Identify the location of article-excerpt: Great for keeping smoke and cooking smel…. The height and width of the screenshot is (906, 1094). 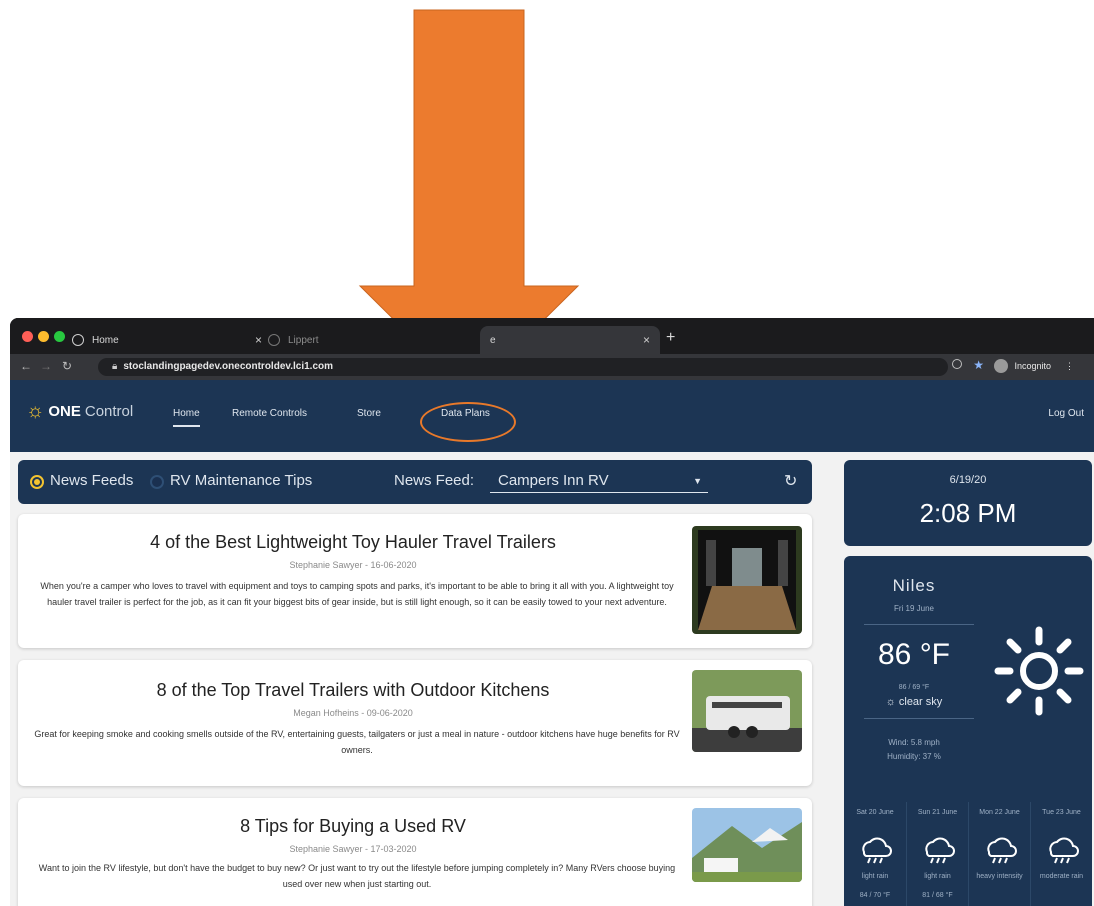
(357, 742).